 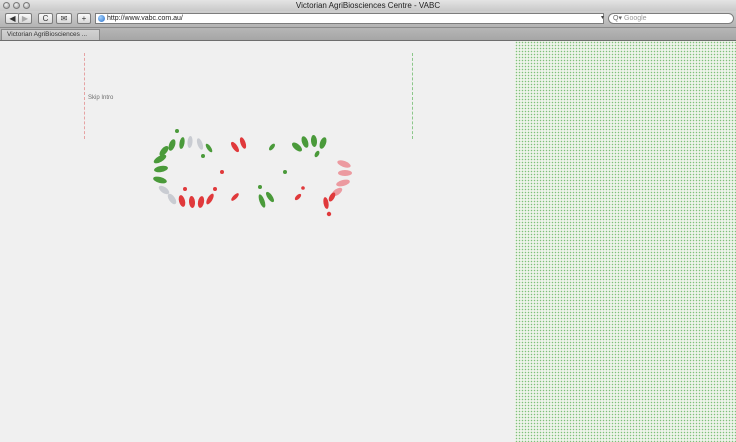 I want to click on globe-icon, so click(x=101, y=18).